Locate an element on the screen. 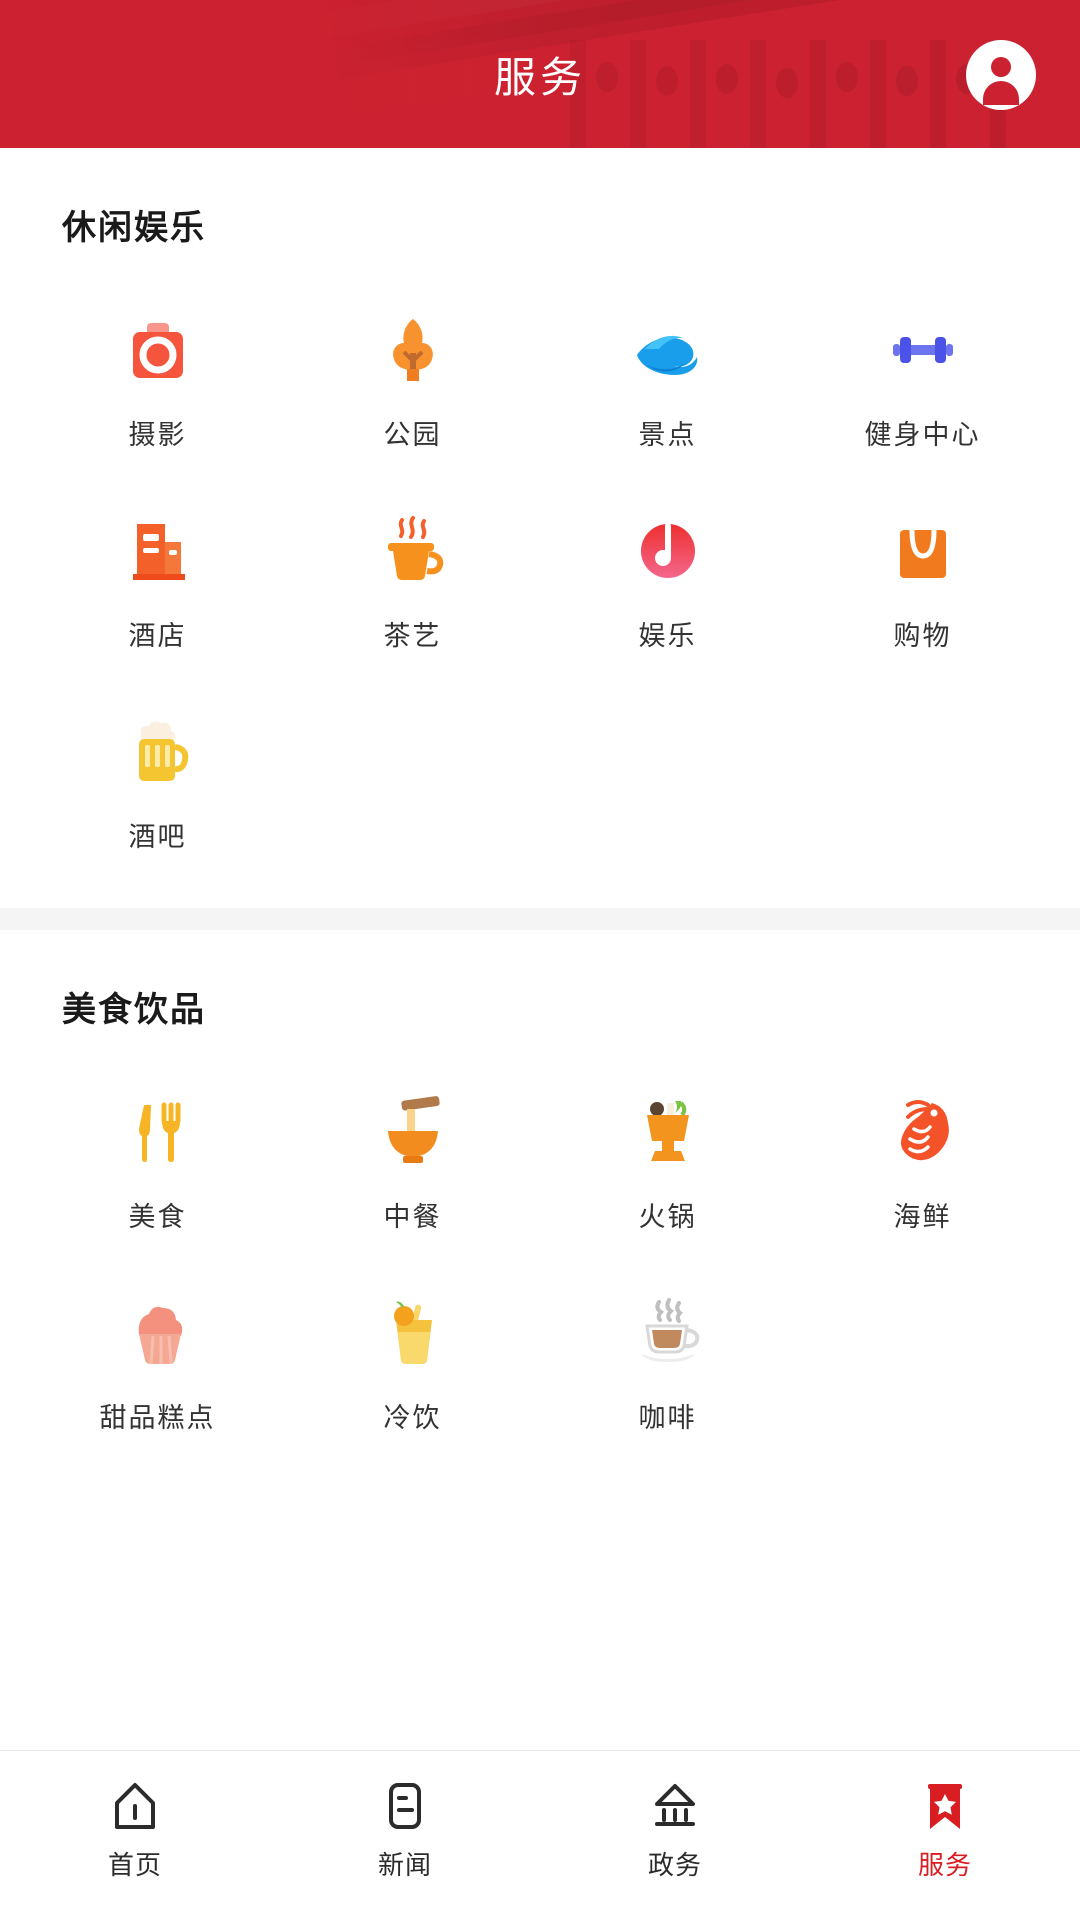  nav-tab-government: 政务 is located at coordinates (675, 1816).